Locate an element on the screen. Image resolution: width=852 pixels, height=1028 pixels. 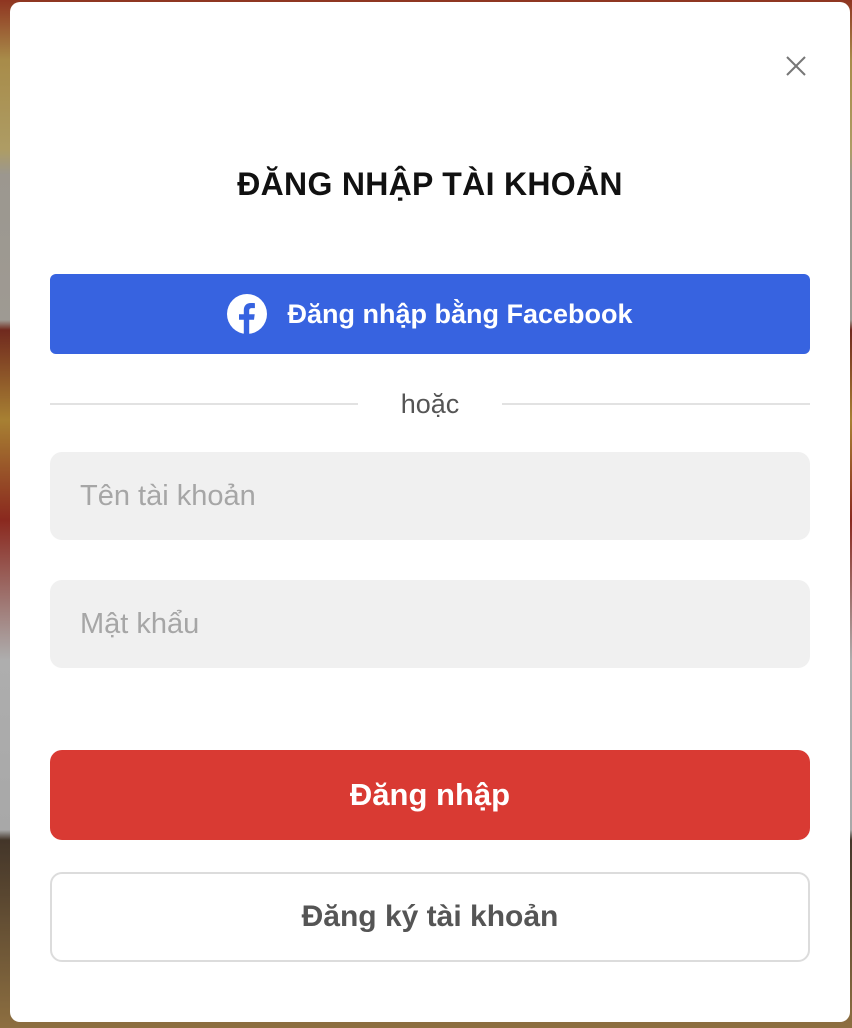
divider-text: hoặc is located at coordinates (430, 404).